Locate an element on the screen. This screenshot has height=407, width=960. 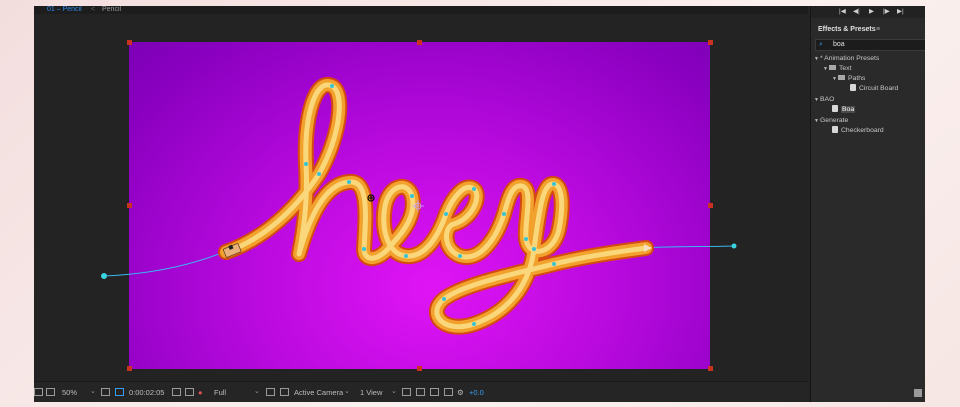
panel-header: Effects & Presets ≡ is located at coordinates (868, 30).